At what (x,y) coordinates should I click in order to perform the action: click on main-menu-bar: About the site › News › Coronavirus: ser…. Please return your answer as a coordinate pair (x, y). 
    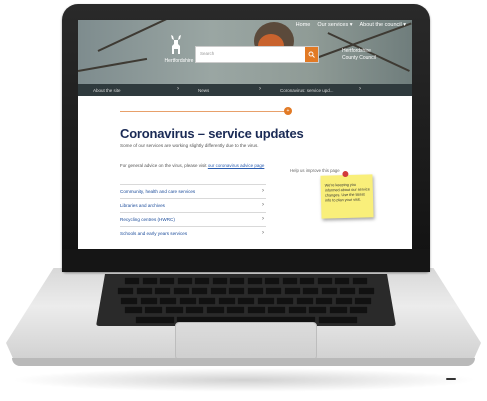
    Looking at the image, I should click on (245, 90).